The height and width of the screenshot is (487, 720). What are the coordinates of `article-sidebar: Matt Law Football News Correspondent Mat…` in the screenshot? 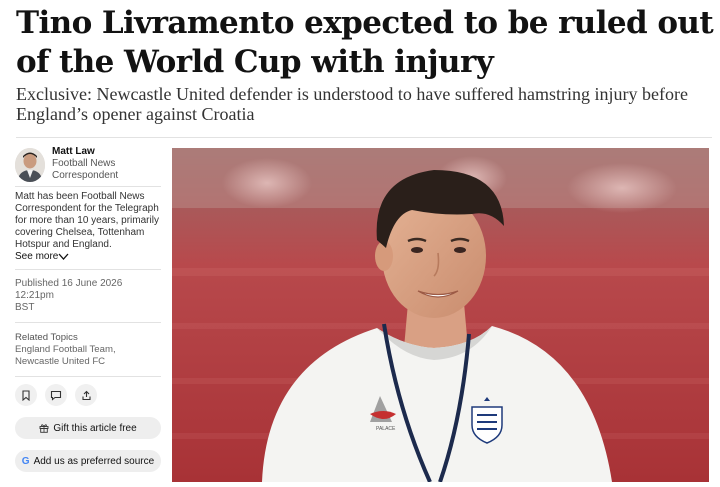 It's located at (88, 309).